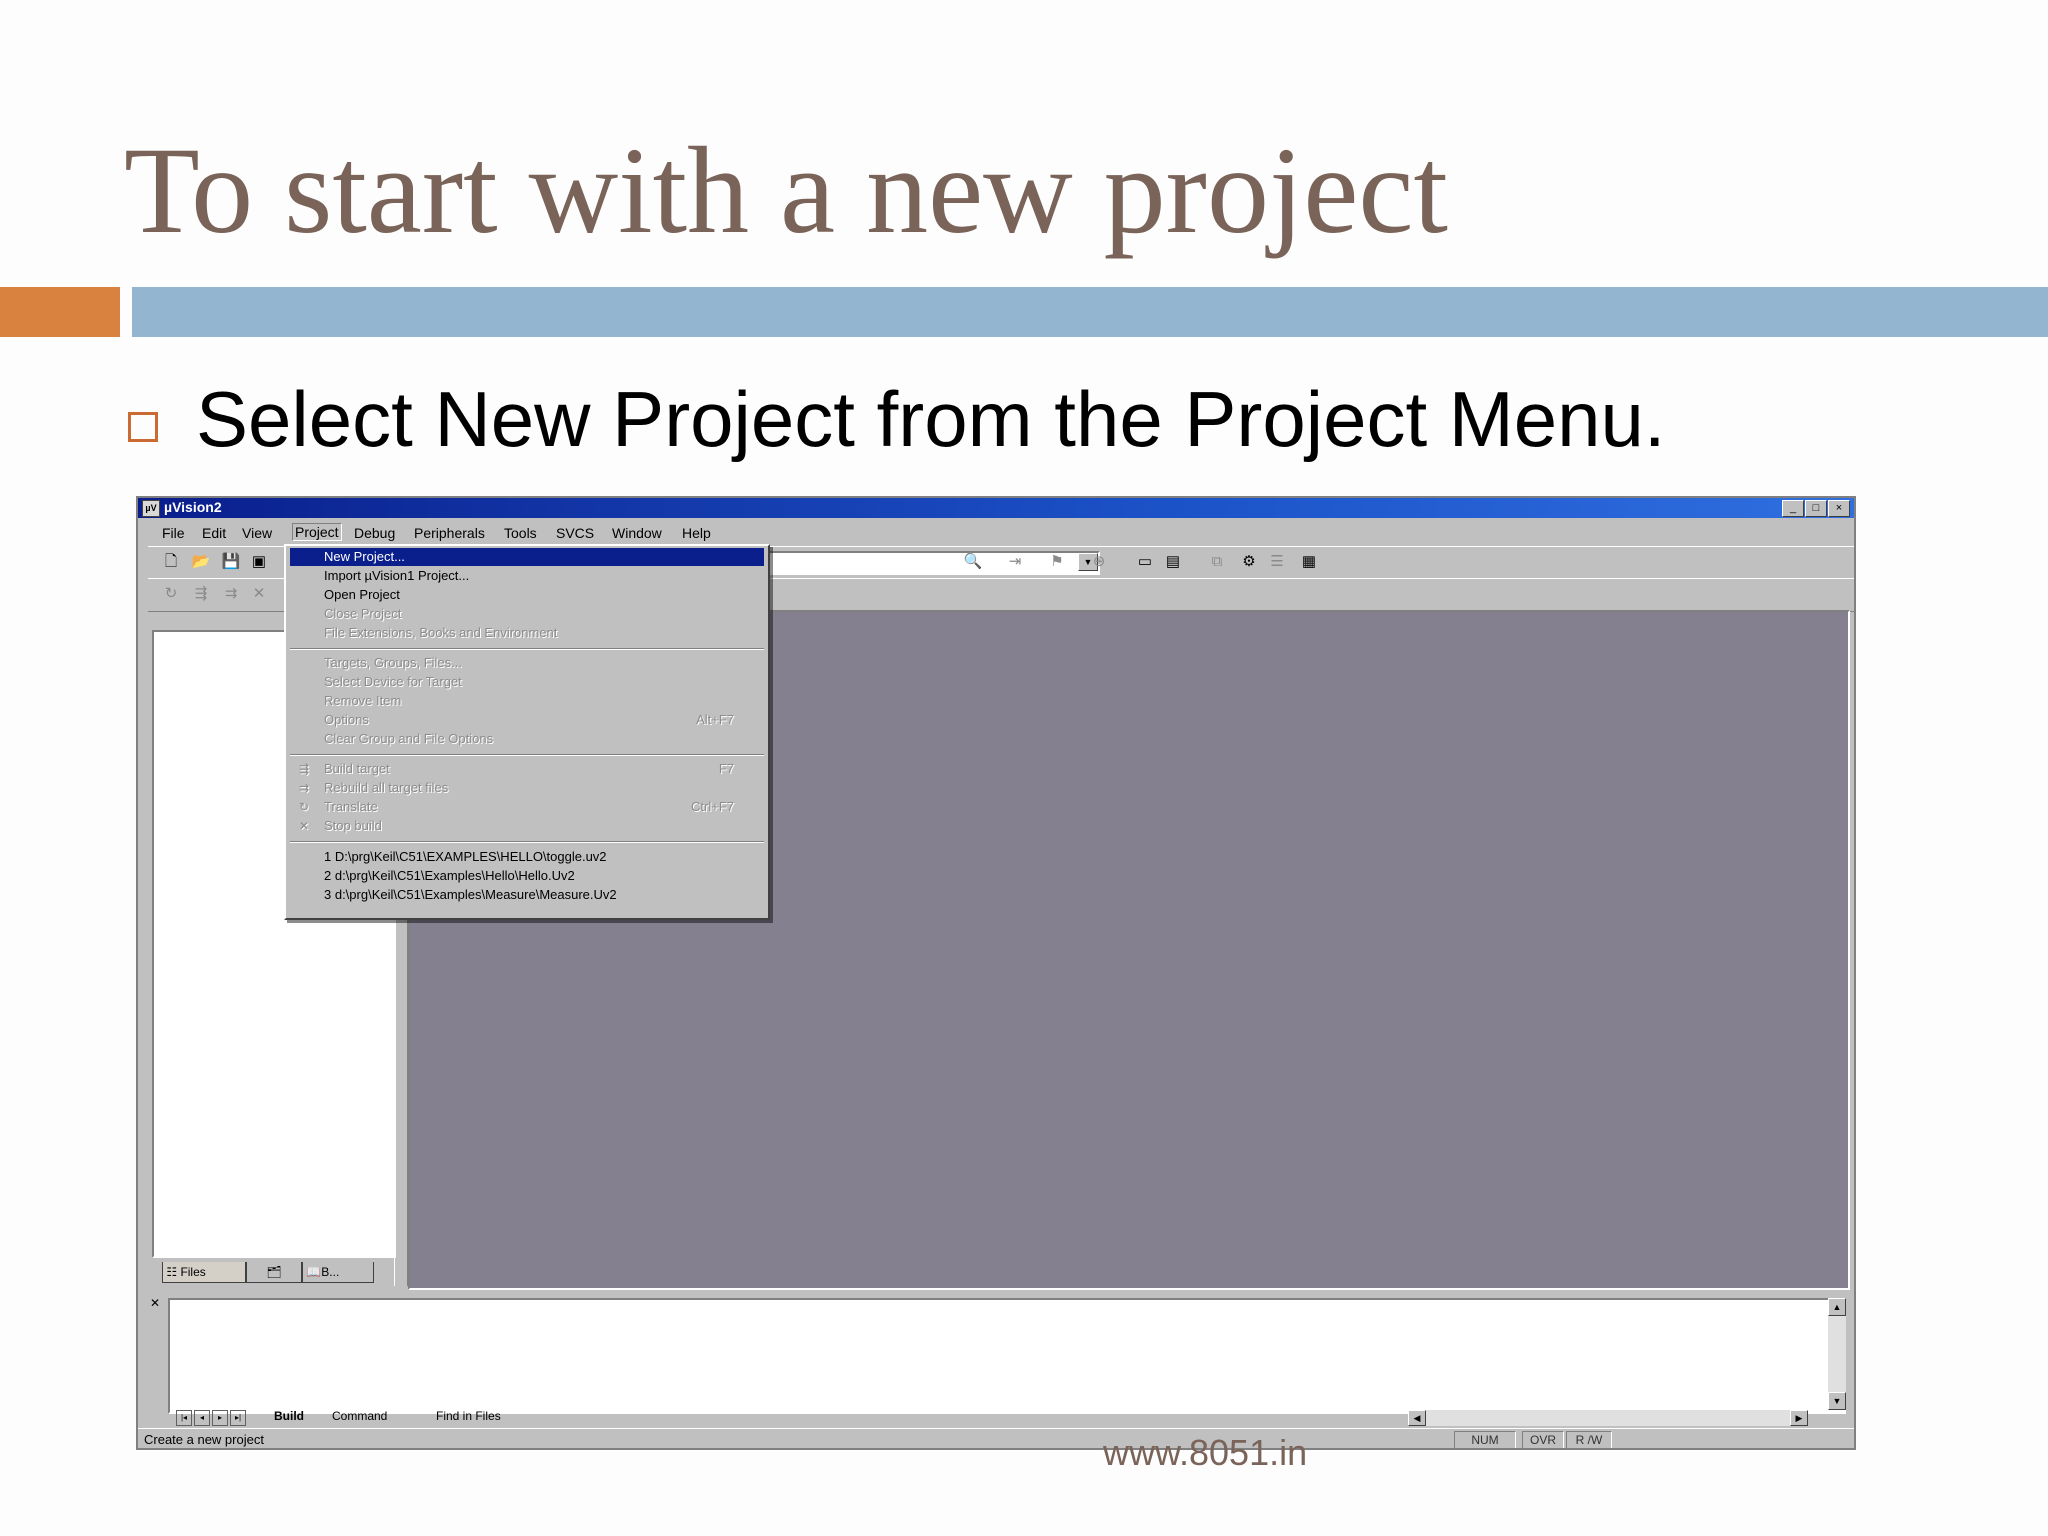 This screenshot has width=2048, height=1536. Describe the element at coordinates (1099, 562) in the screenshot. I see `zoom-icon: ⊕` at that location.